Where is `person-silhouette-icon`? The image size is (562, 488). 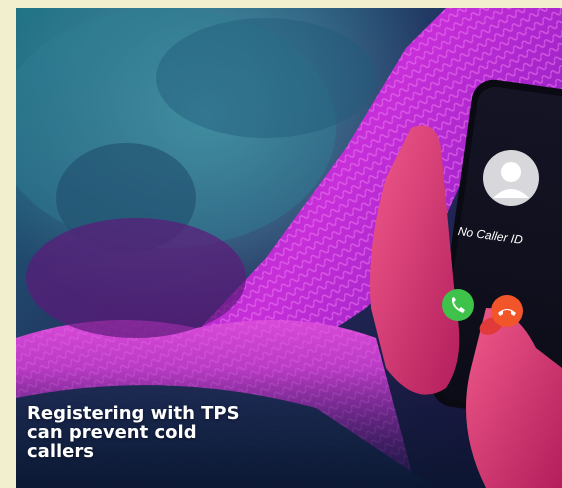
person-silhouette-icon is located at coordinates (511, 178).